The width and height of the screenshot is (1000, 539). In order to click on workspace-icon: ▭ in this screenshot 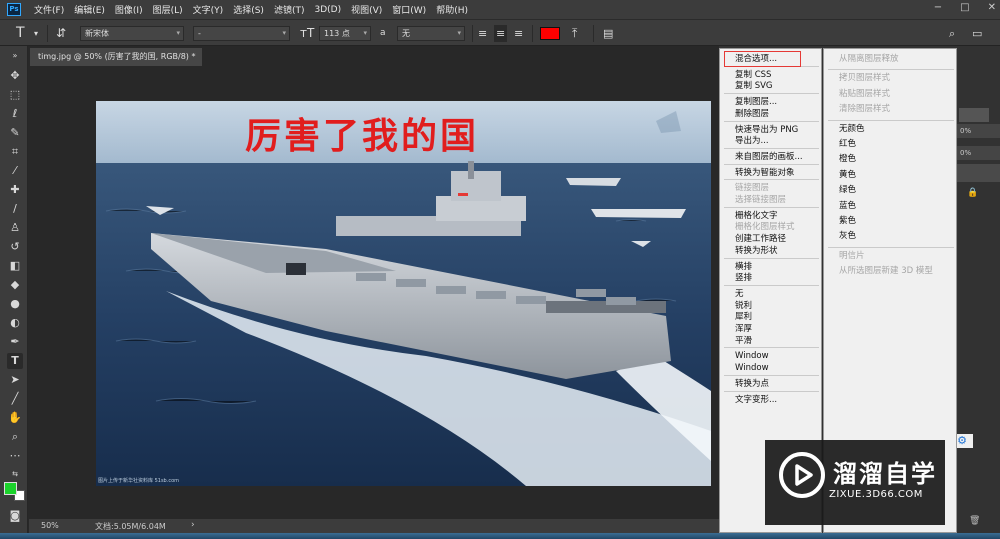, I will do `click(977, 33)`.